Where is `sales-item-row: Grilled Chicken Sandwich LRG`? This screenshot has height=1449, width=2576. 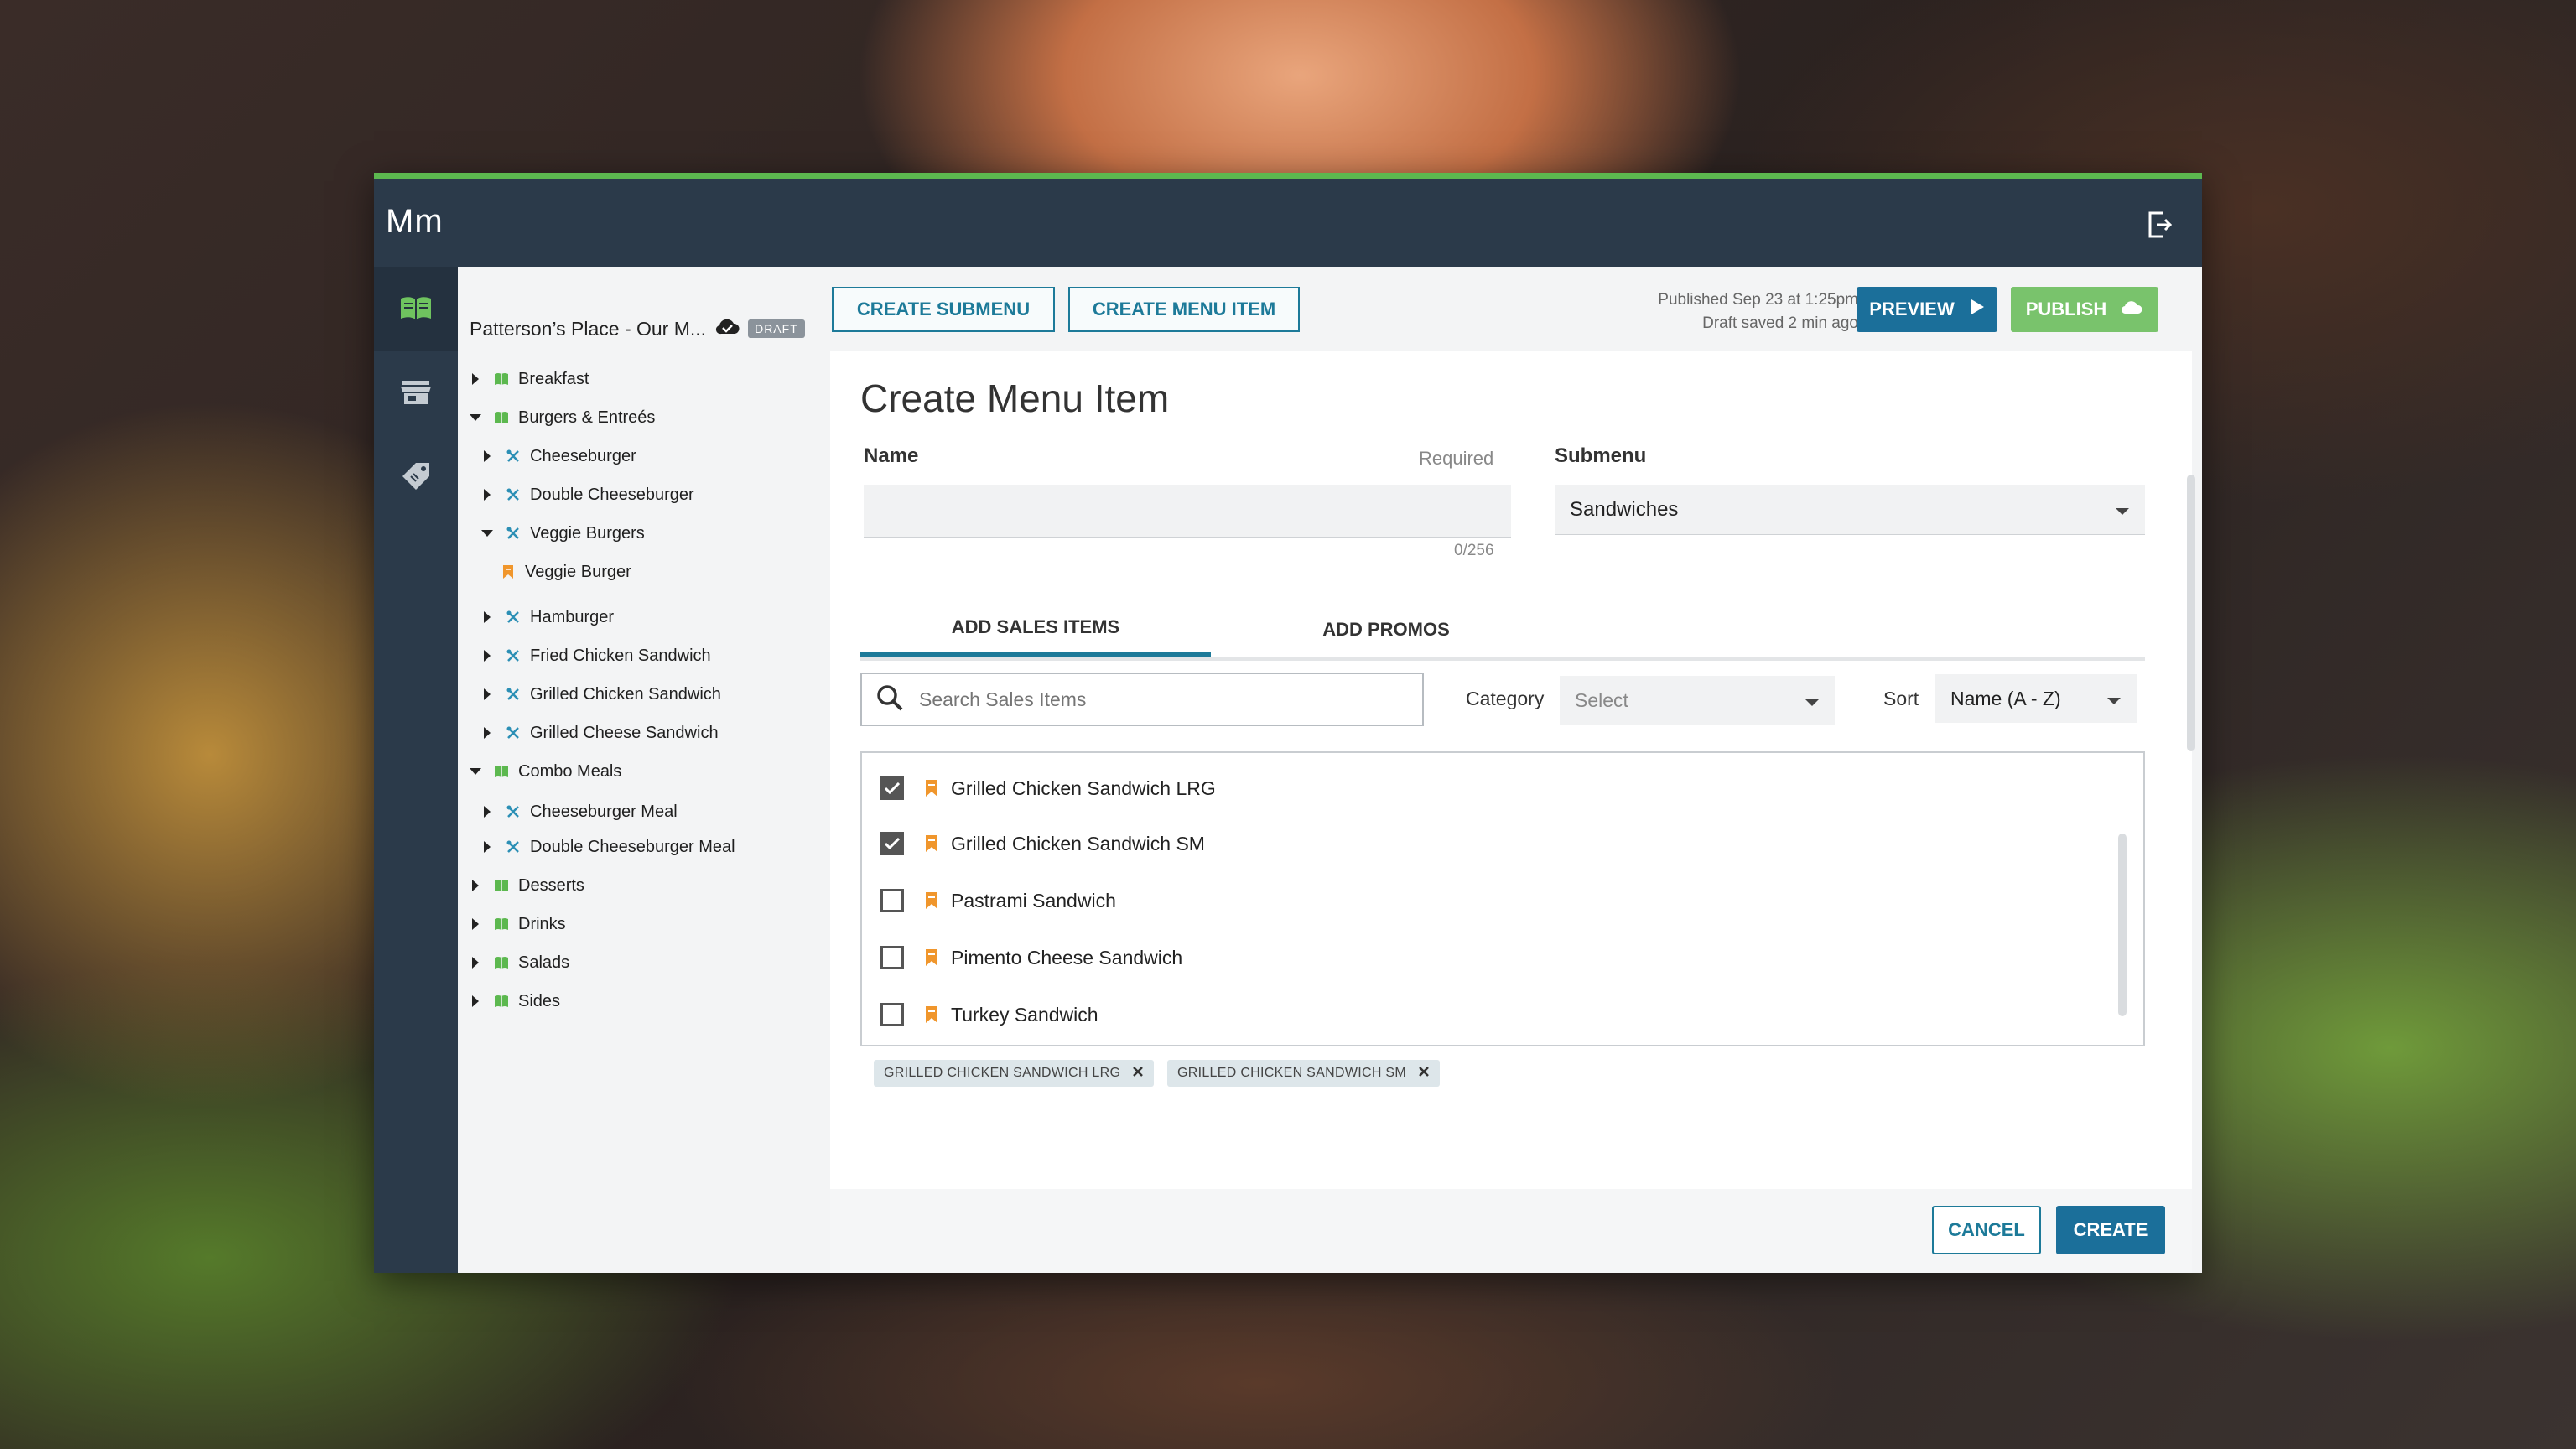
sales-item-row: Grilled Chicken Sandwich LRG is located at coordinates (1048, 788).